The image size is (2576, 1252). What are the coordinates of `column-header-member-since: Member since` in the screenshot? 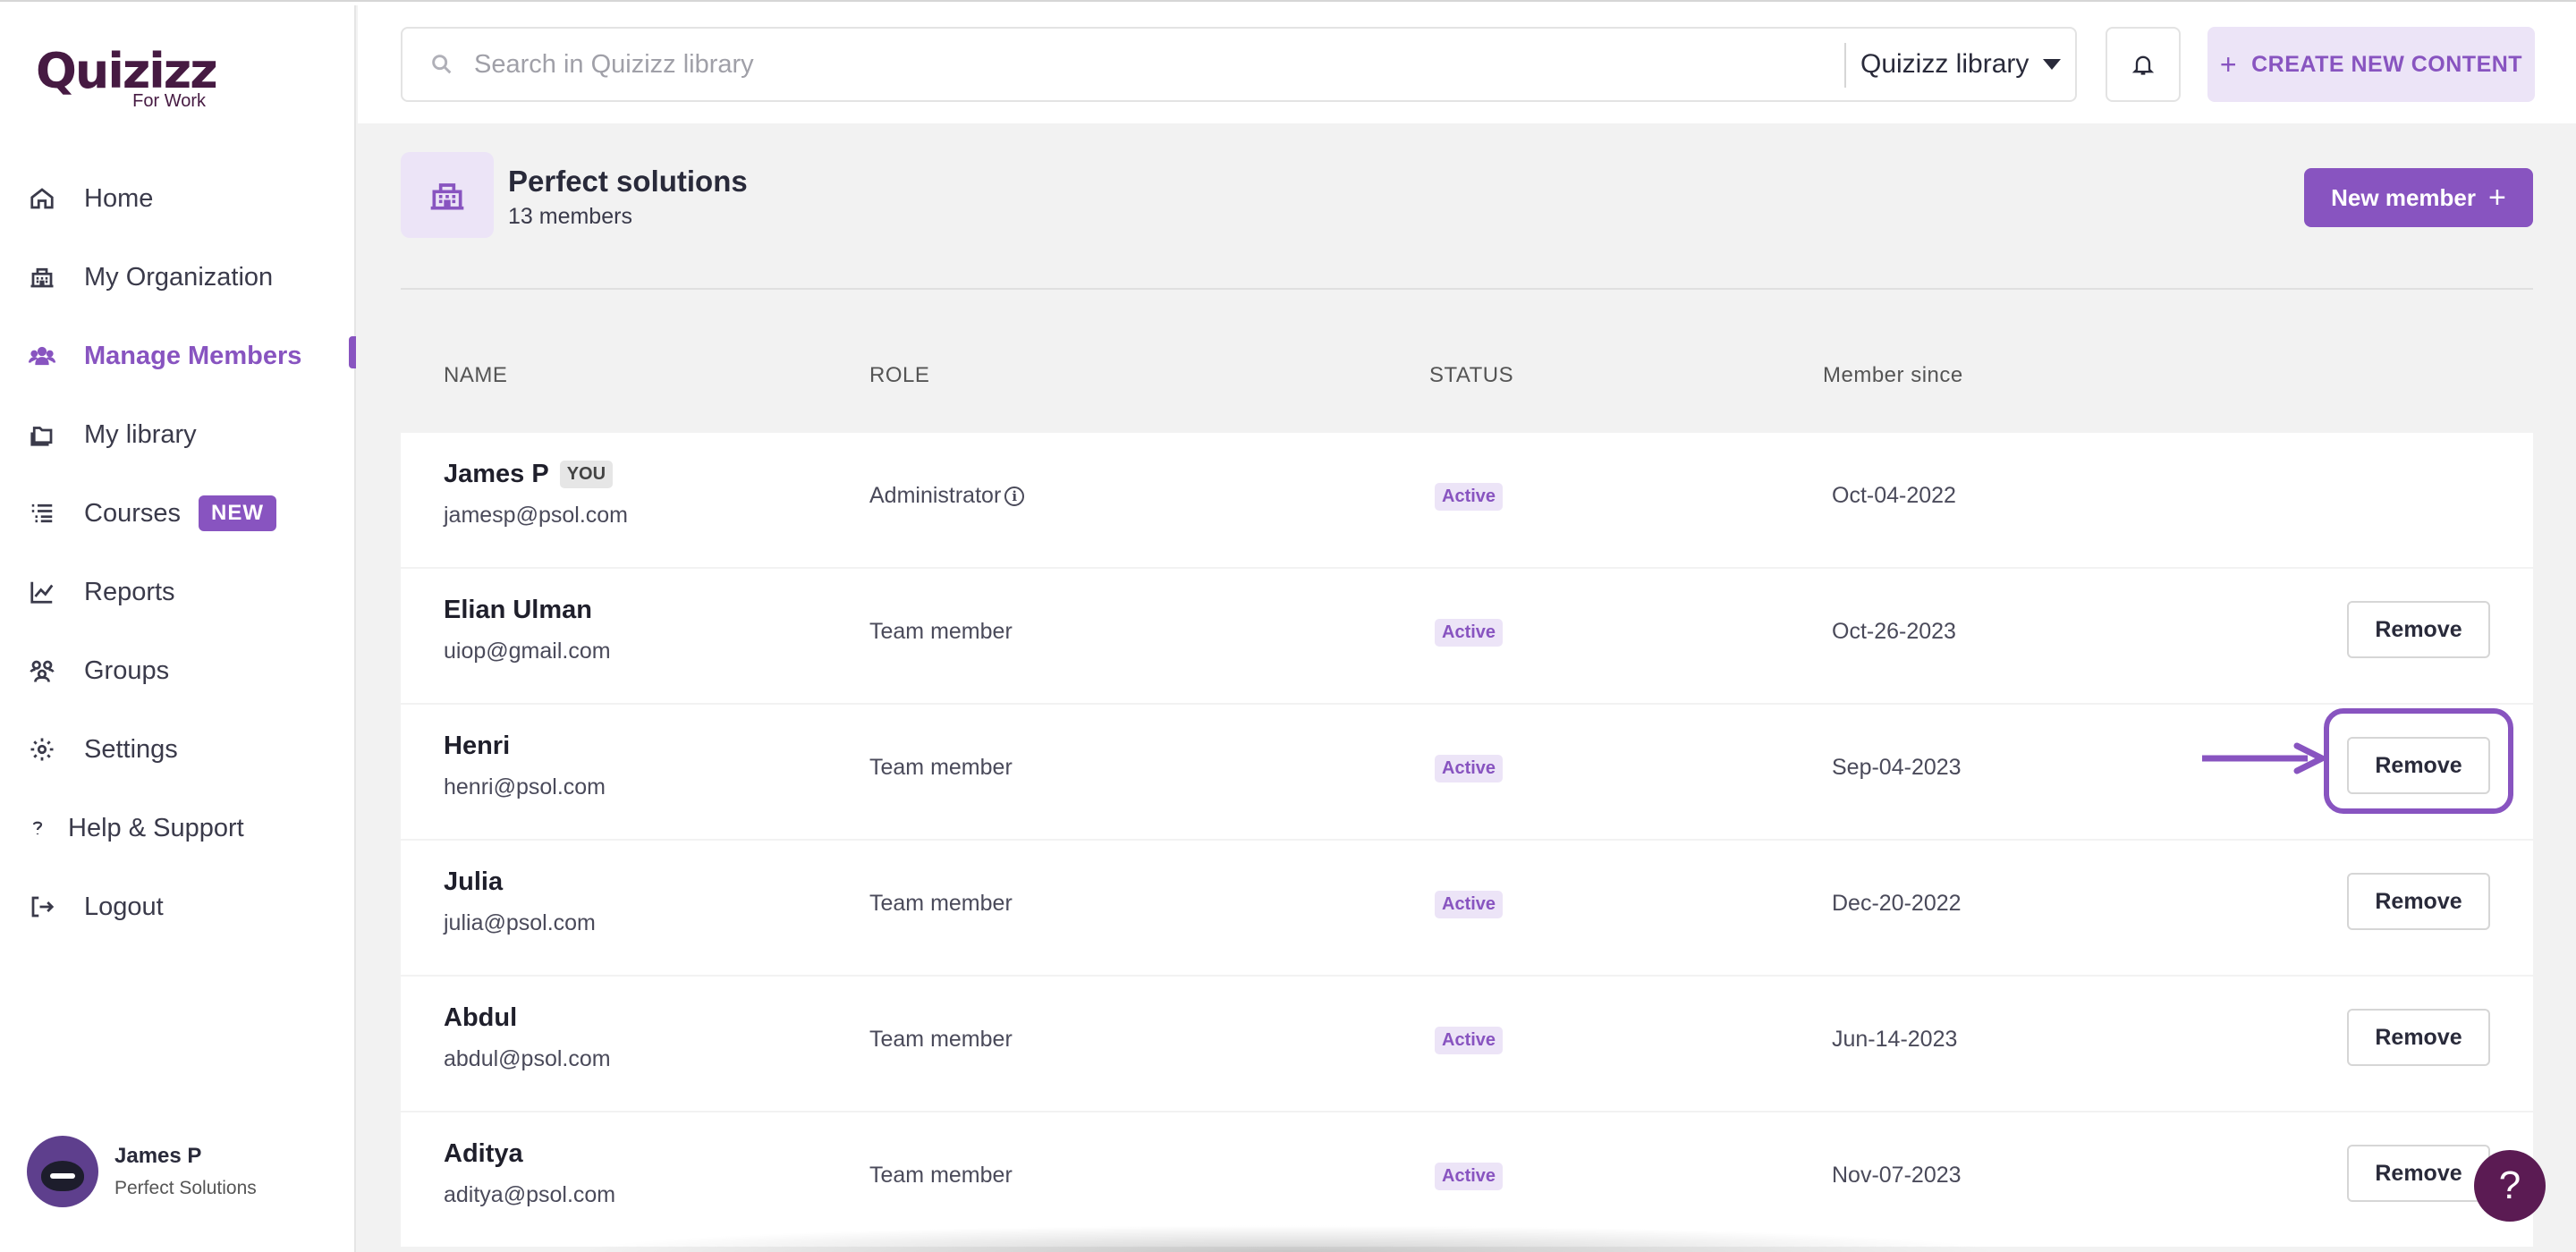 It's located at (1893, 375).